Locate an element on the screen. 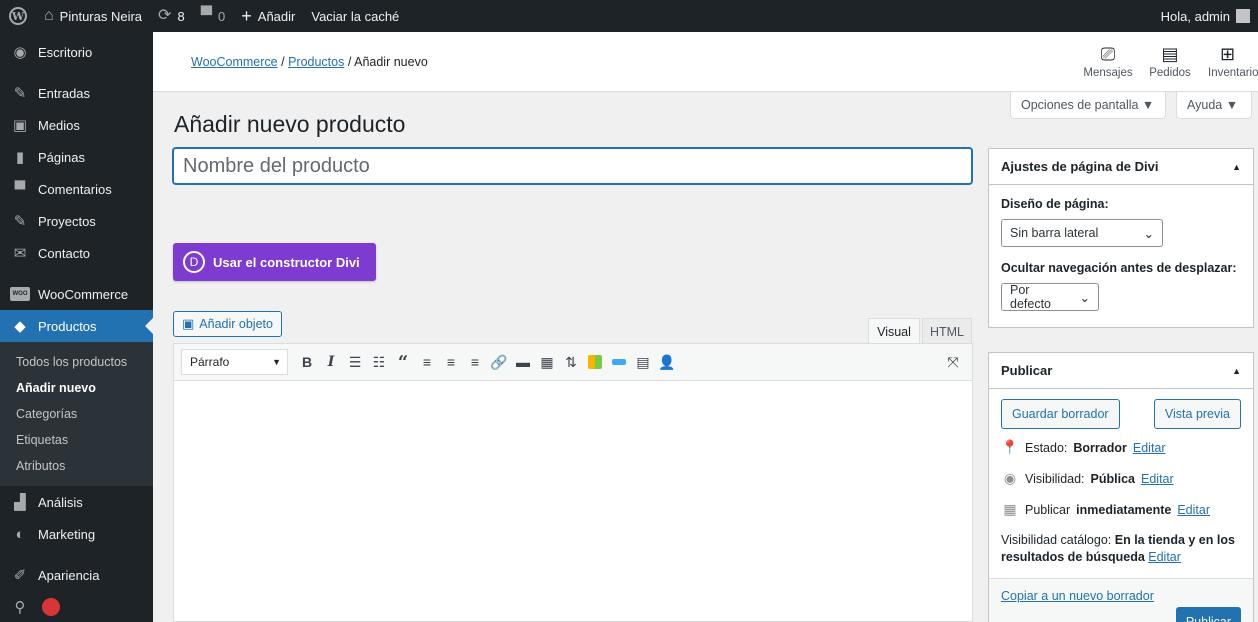 The width and height of the screenshot is (1258, 622). format-select: Párrafo ▼ is located at coordinates (234, 362).